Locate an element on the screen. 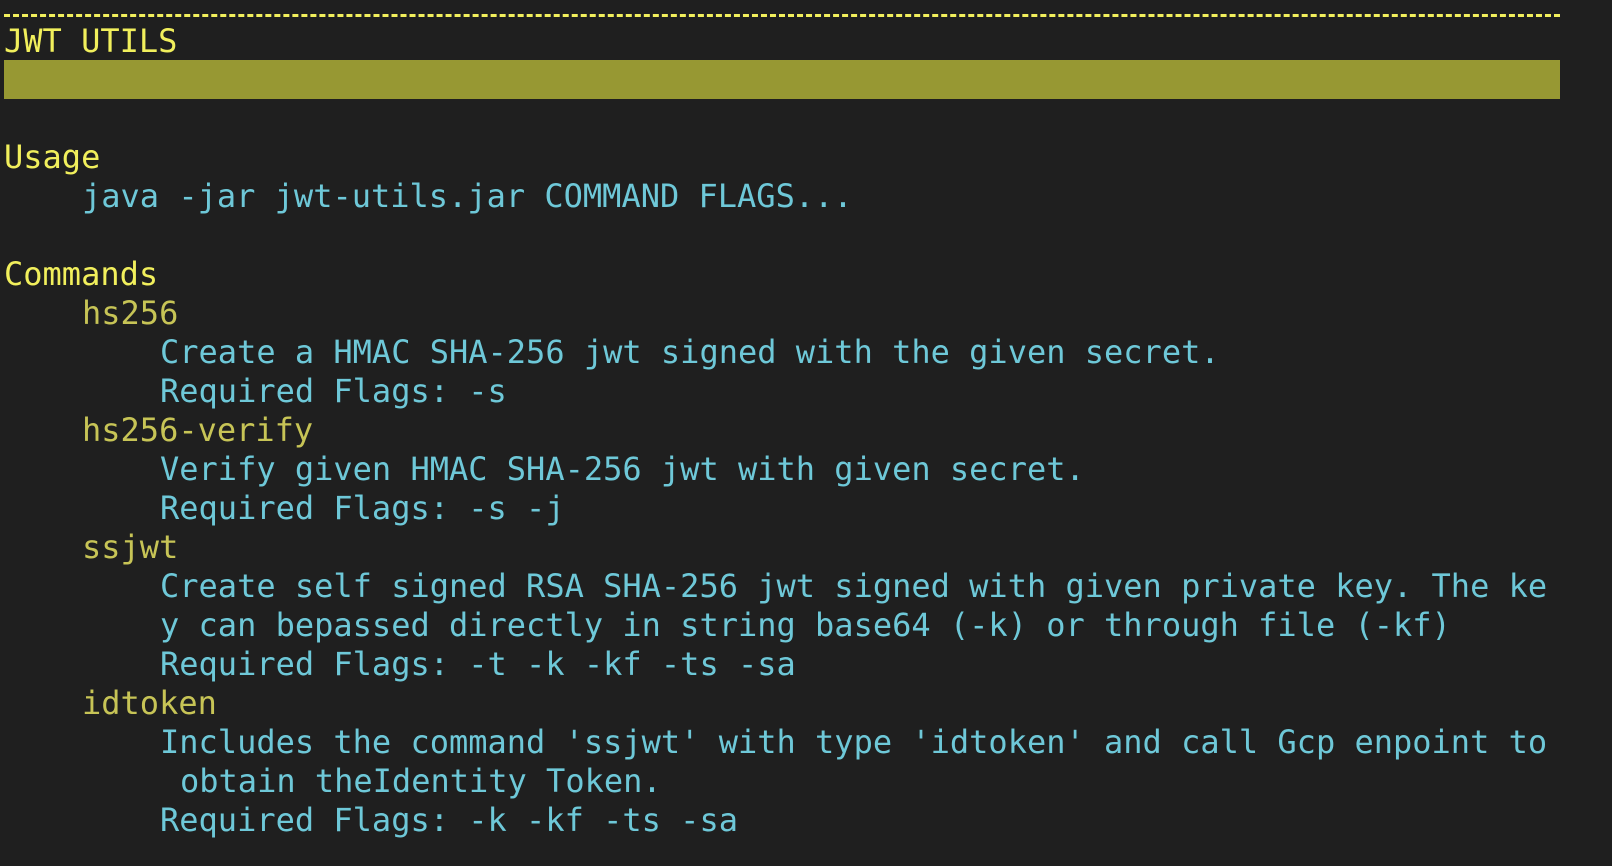 The height and width of the screenshot is (866, 1612). command-name-idtoken: idtoken is located at coordinates (149, 703).